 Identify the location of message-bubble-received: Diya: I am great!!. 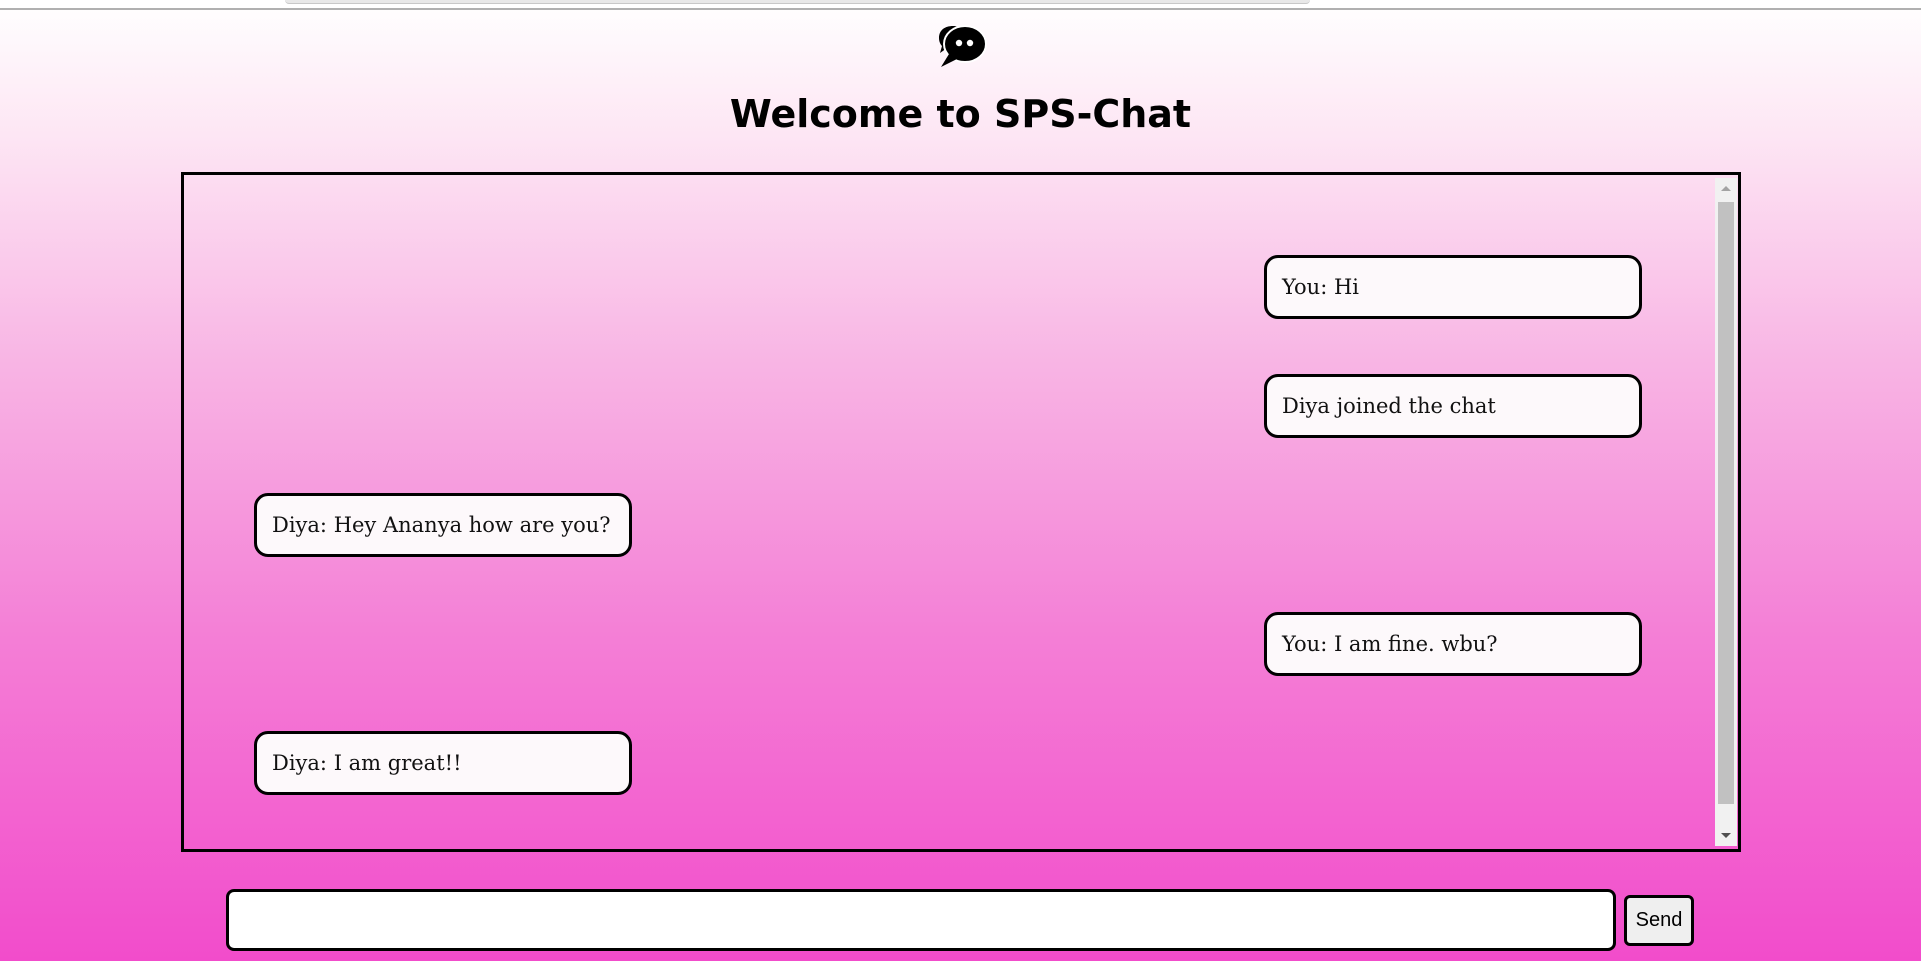
(443, 763).